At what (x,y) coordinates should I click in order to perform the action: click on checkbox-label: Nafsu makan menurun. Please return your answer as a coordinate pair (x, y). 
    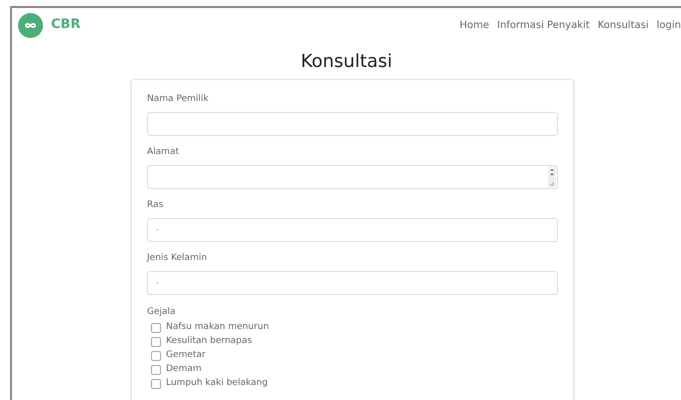
    Looking at the image, I should click on (217, 328).